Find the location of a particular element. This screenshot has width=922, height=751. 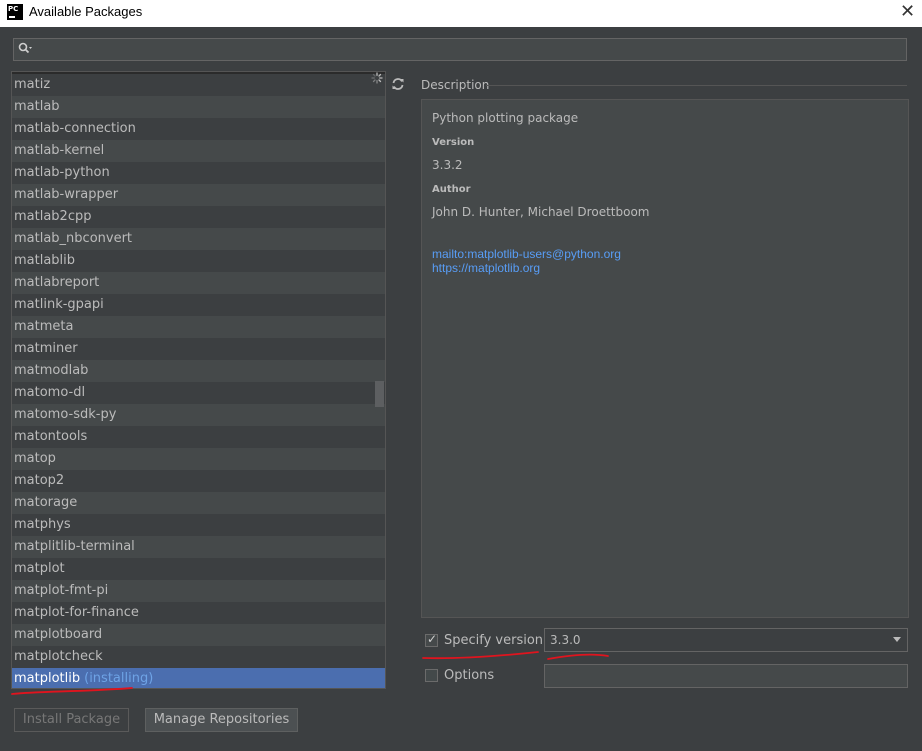

package-name: matlab-kernel is located at coordinates (59, 150).